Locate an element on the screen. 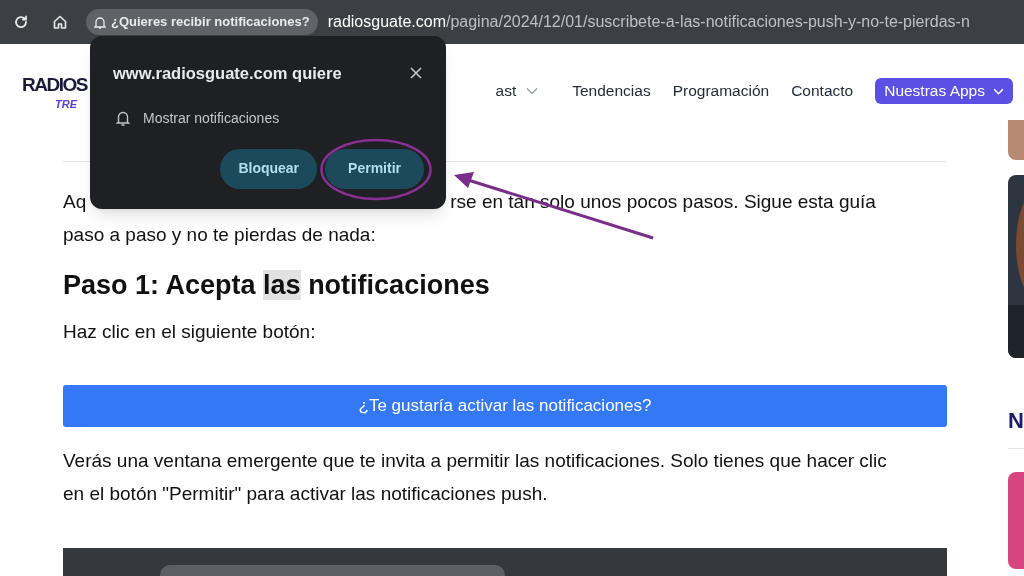  nav-link: Programación is located at coordinates (721, 91).